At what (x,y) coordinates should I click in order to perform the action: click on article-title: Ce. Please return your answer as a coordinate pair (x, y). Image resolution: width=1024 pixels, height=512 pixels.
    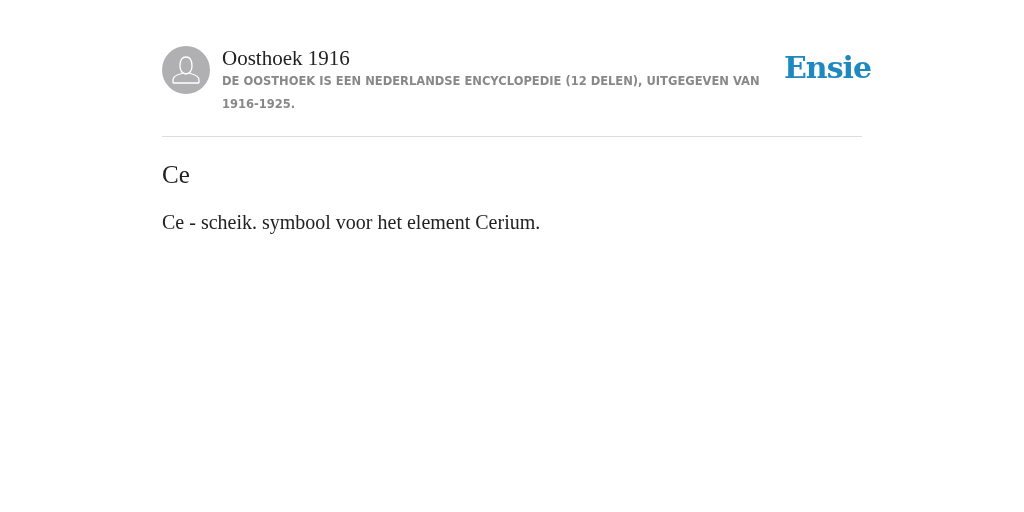
    Looking at the image, I should click on (176, 175).